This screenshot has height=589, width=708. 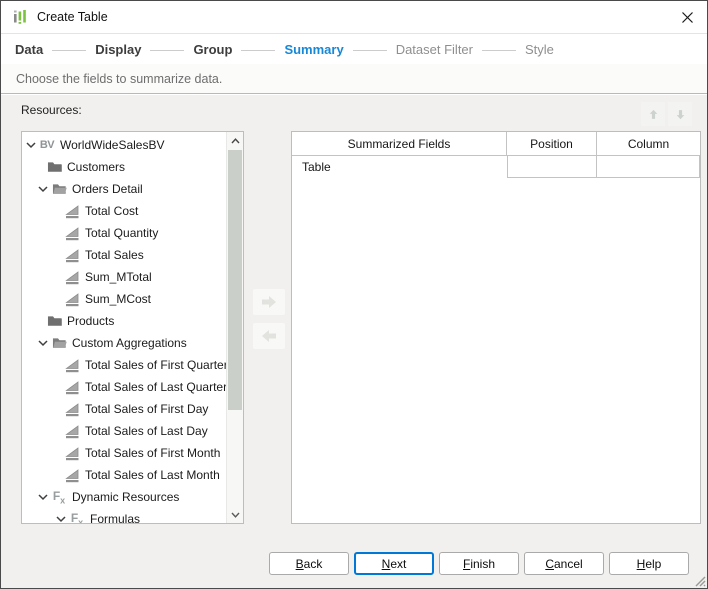 What do you see at coordinates (118, 277) in the screenshot?
I see `tree-item-label: Sum_MTotal` at bounding box center [118, 277].